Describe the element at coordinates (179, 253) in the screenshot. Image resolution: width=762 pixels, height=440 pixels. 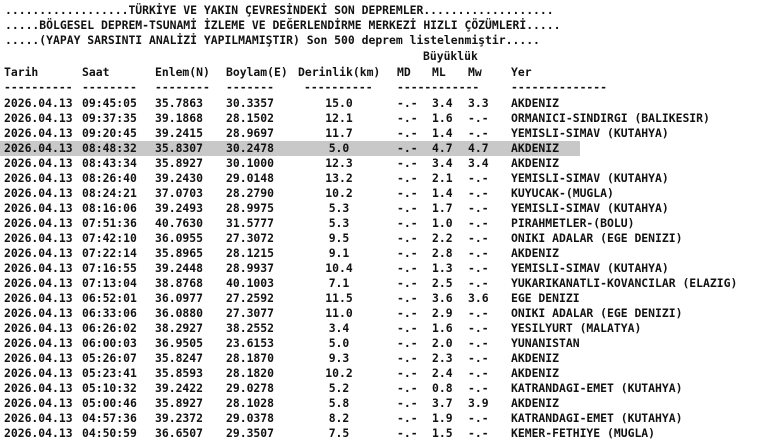
I see `cell-latitude: 35.8965` at that location.